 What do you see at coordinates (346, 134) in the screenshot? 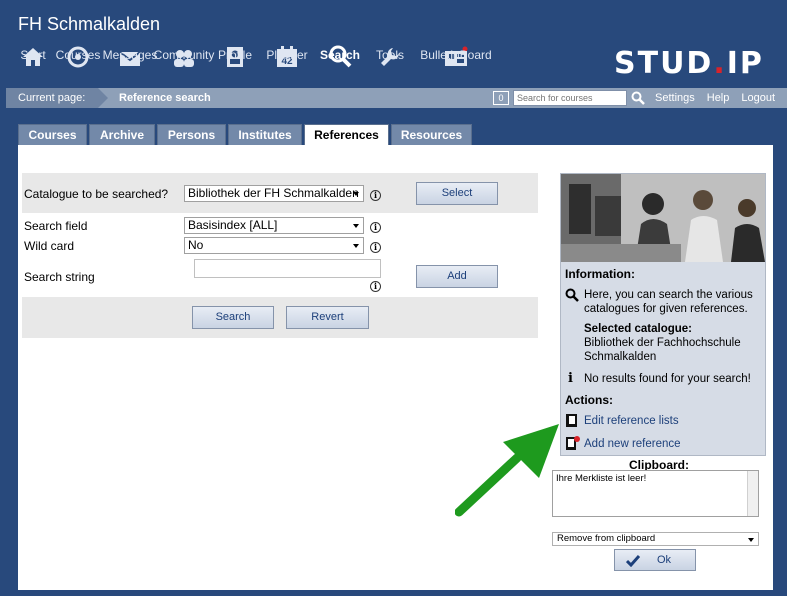
I see `tab-references: References` at bounding box center [346, 134].